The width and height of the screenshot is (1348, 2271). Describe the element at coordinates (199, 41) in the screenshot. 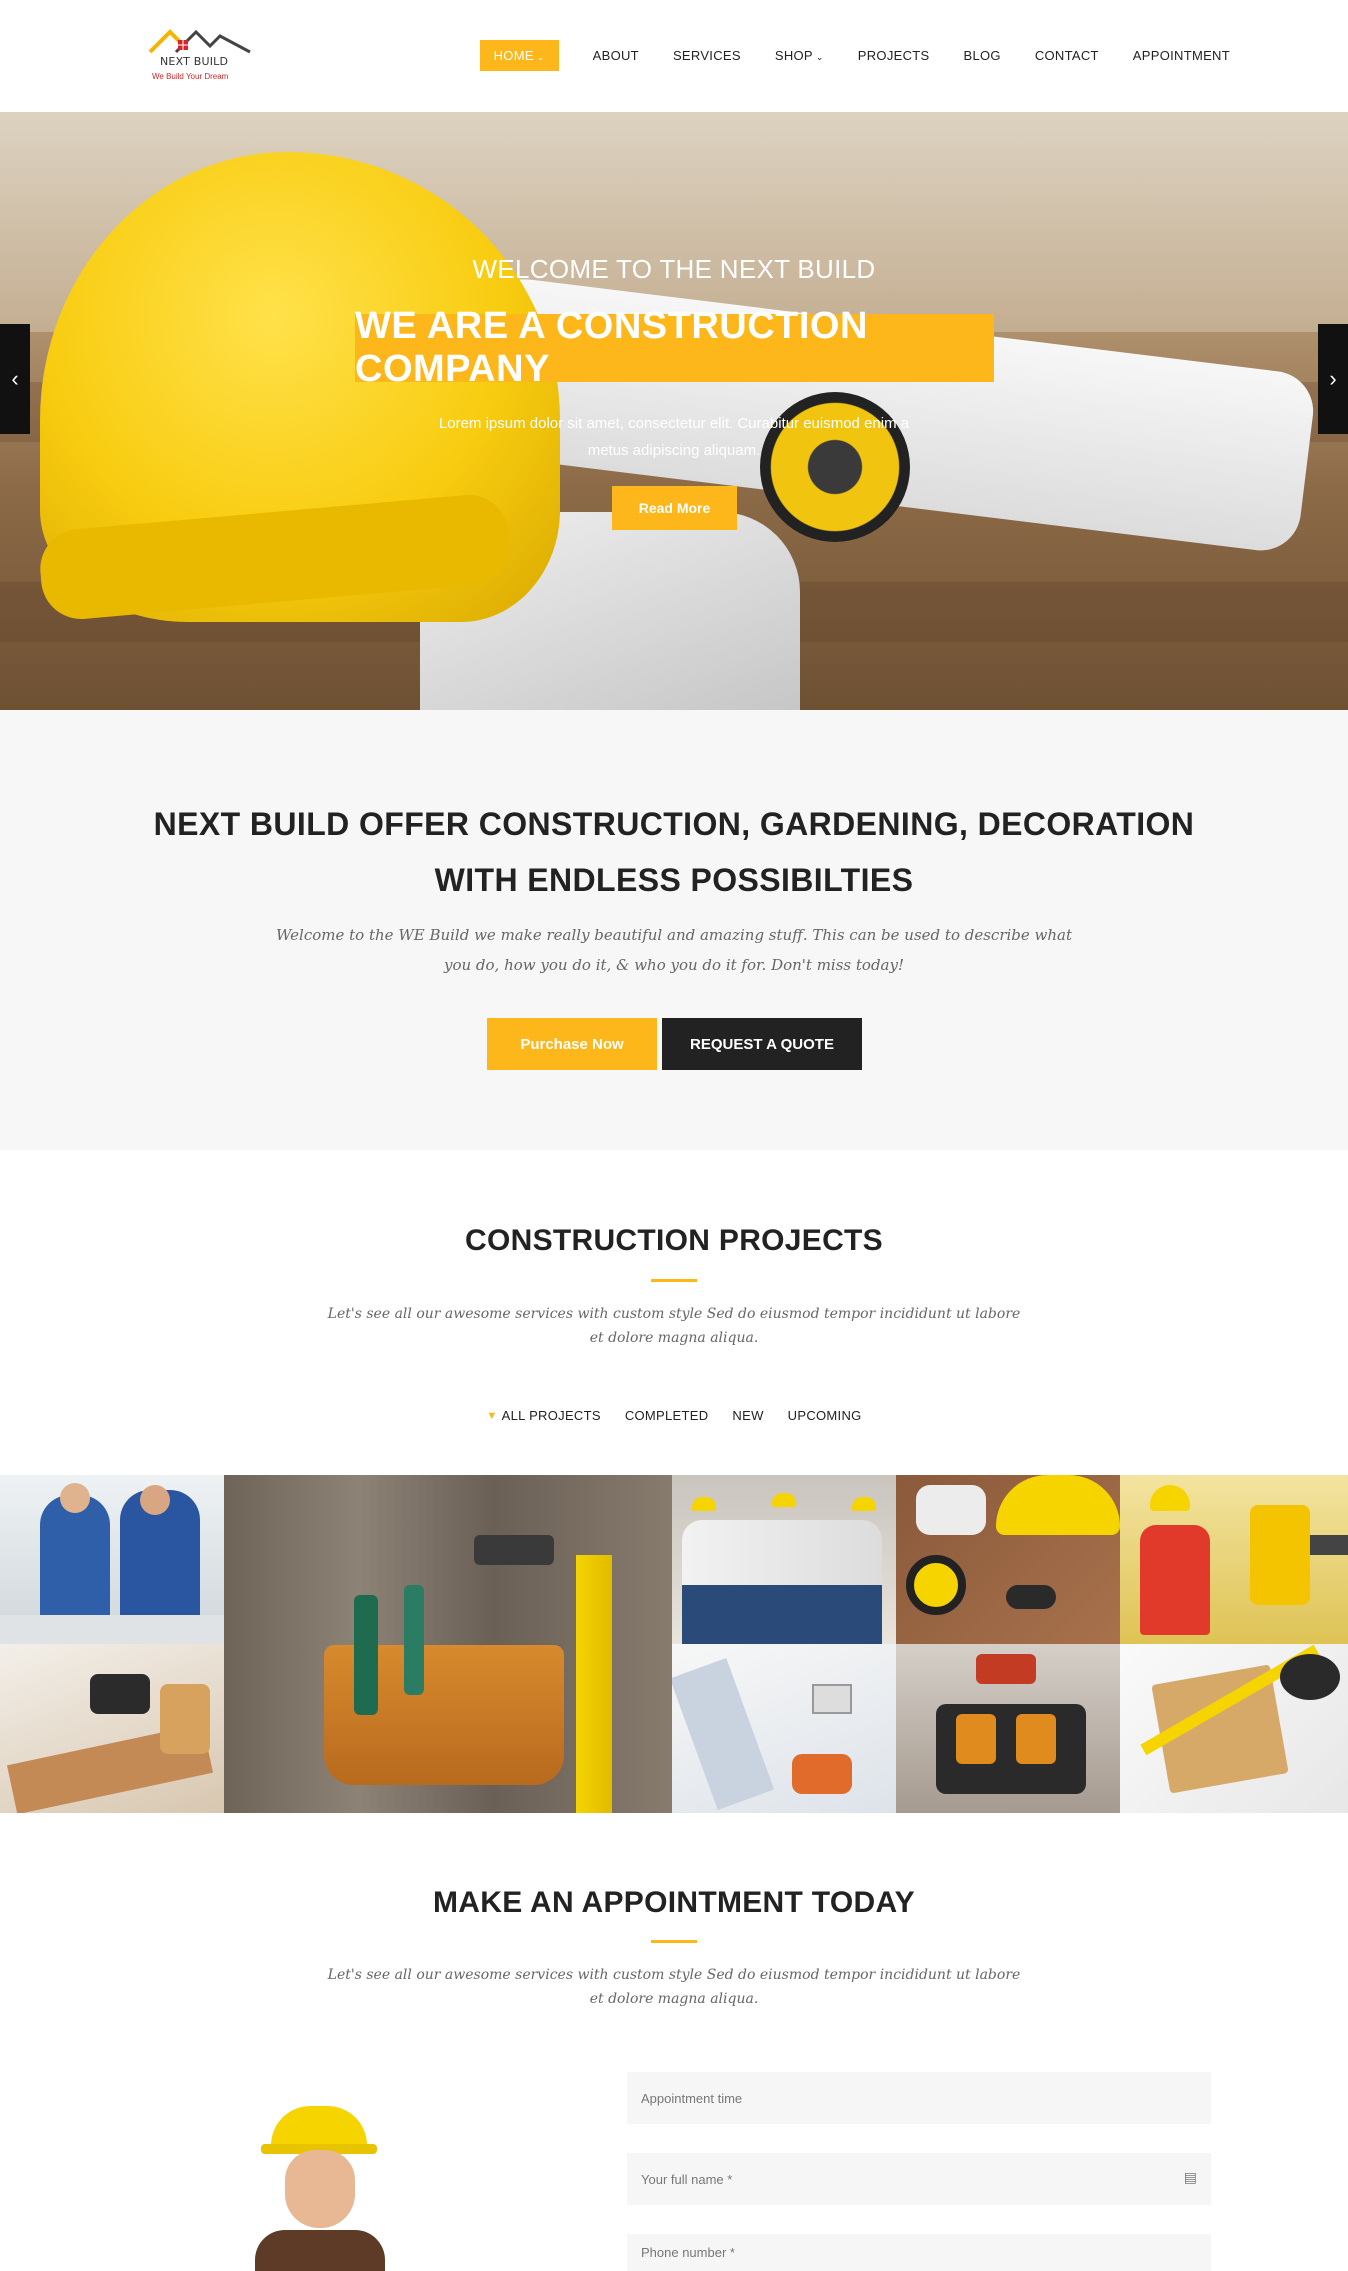

I see `roof-logo-icon` at that location.